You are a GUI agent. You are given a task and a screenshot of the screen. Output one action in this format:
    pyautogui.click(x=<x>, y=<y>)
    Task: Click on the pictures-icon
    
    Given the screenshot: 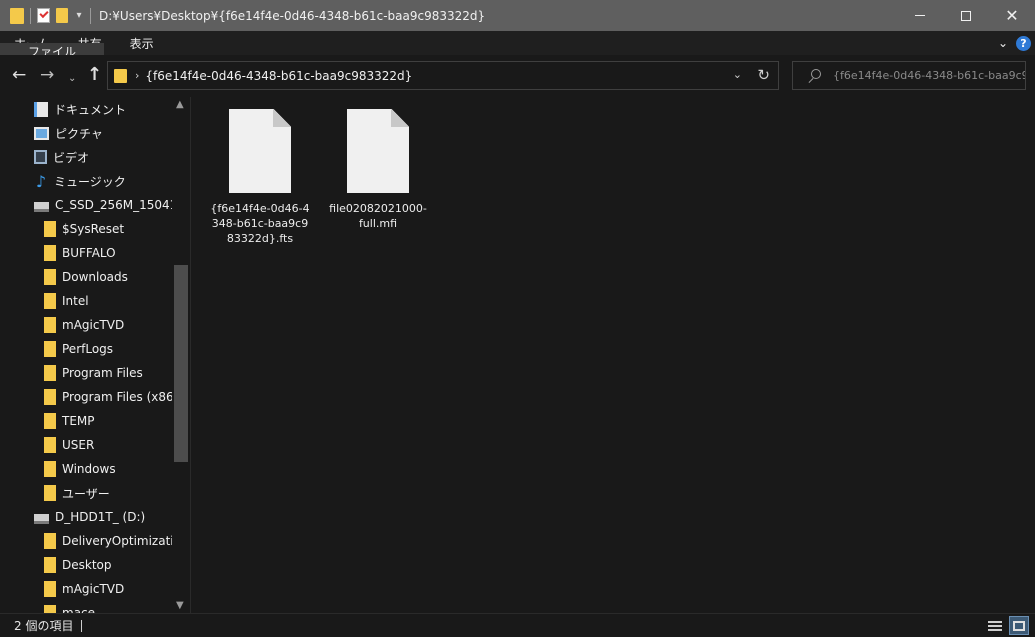 What is the action you would take?
    pyautogui.click(x=41, y=133)
    